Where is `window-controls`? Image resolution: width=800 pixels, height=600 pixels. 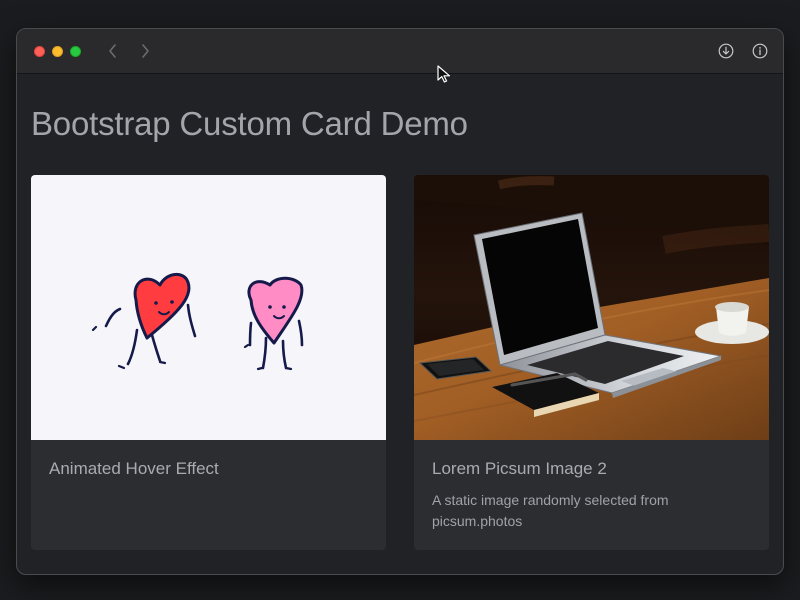
window-controls is located at coordinates (57, 51).